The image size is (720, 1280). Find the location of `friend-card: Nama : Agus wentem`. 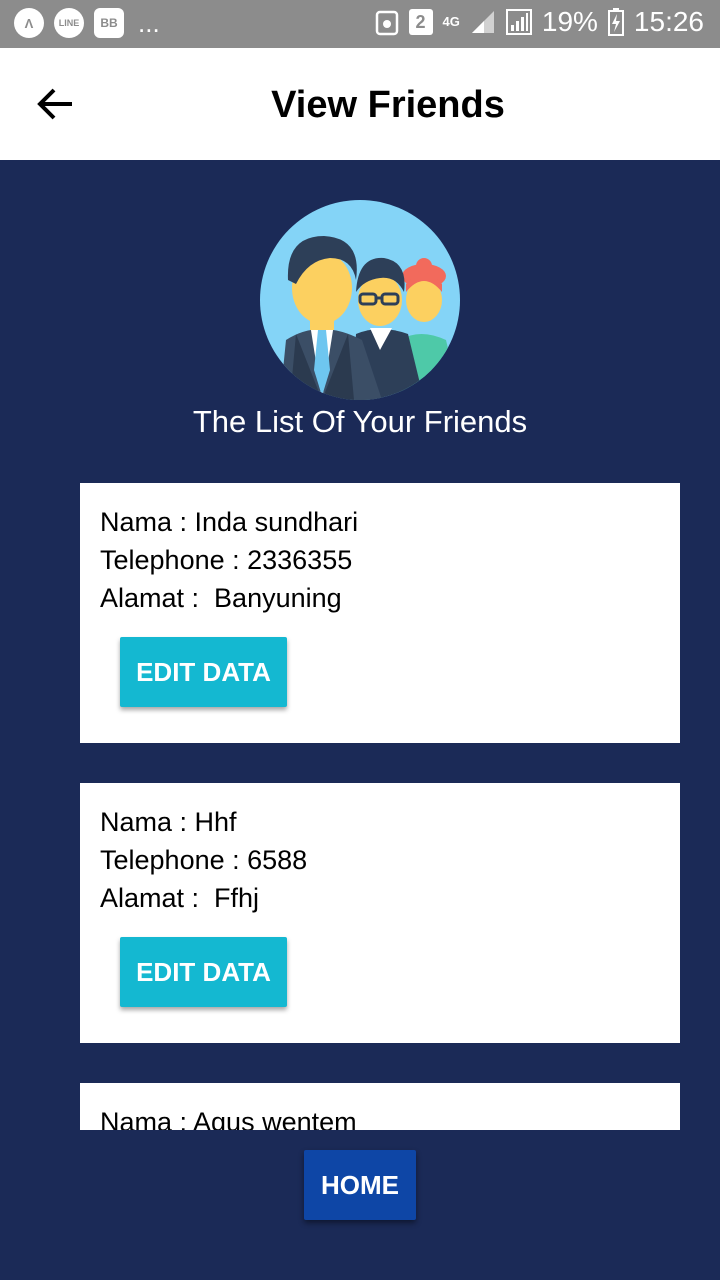

friend-card: Nama : Agus wentem is located at coordinates (380, 1106).